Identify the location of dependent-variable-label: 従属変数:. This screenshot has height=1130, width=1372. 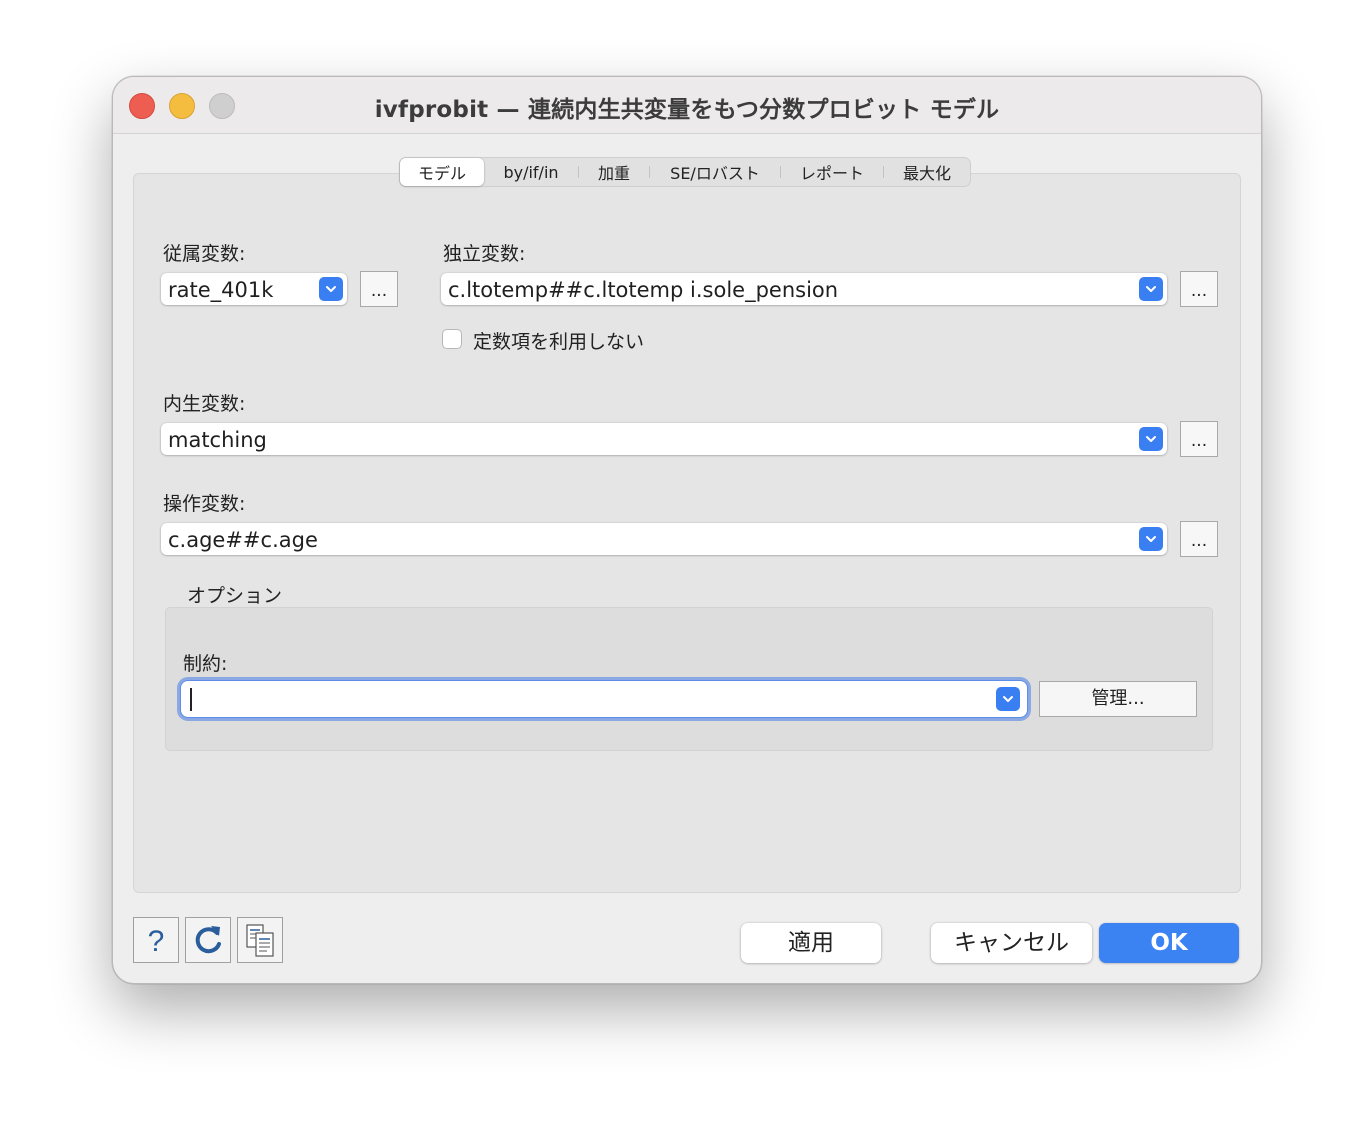
(204, 254).